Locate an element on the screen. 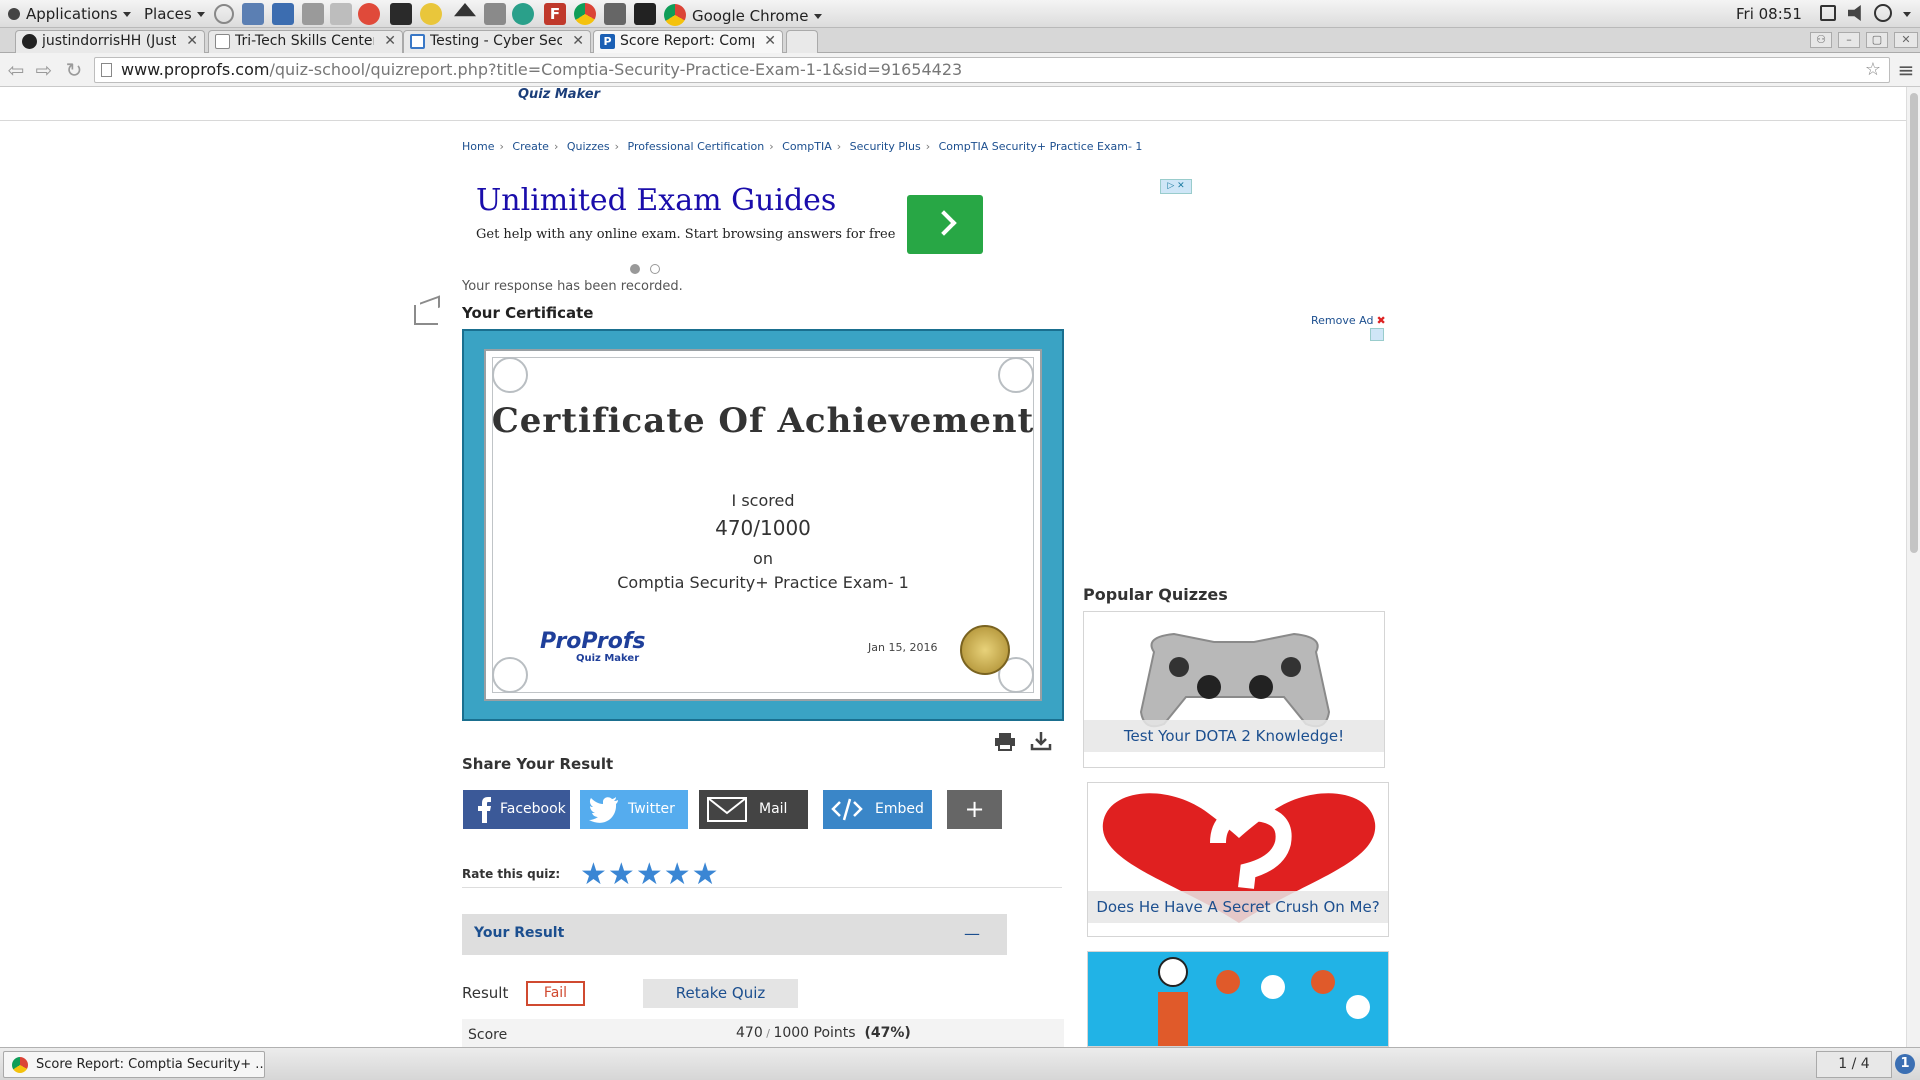  print-icon is located at coordinates (1005, 742).